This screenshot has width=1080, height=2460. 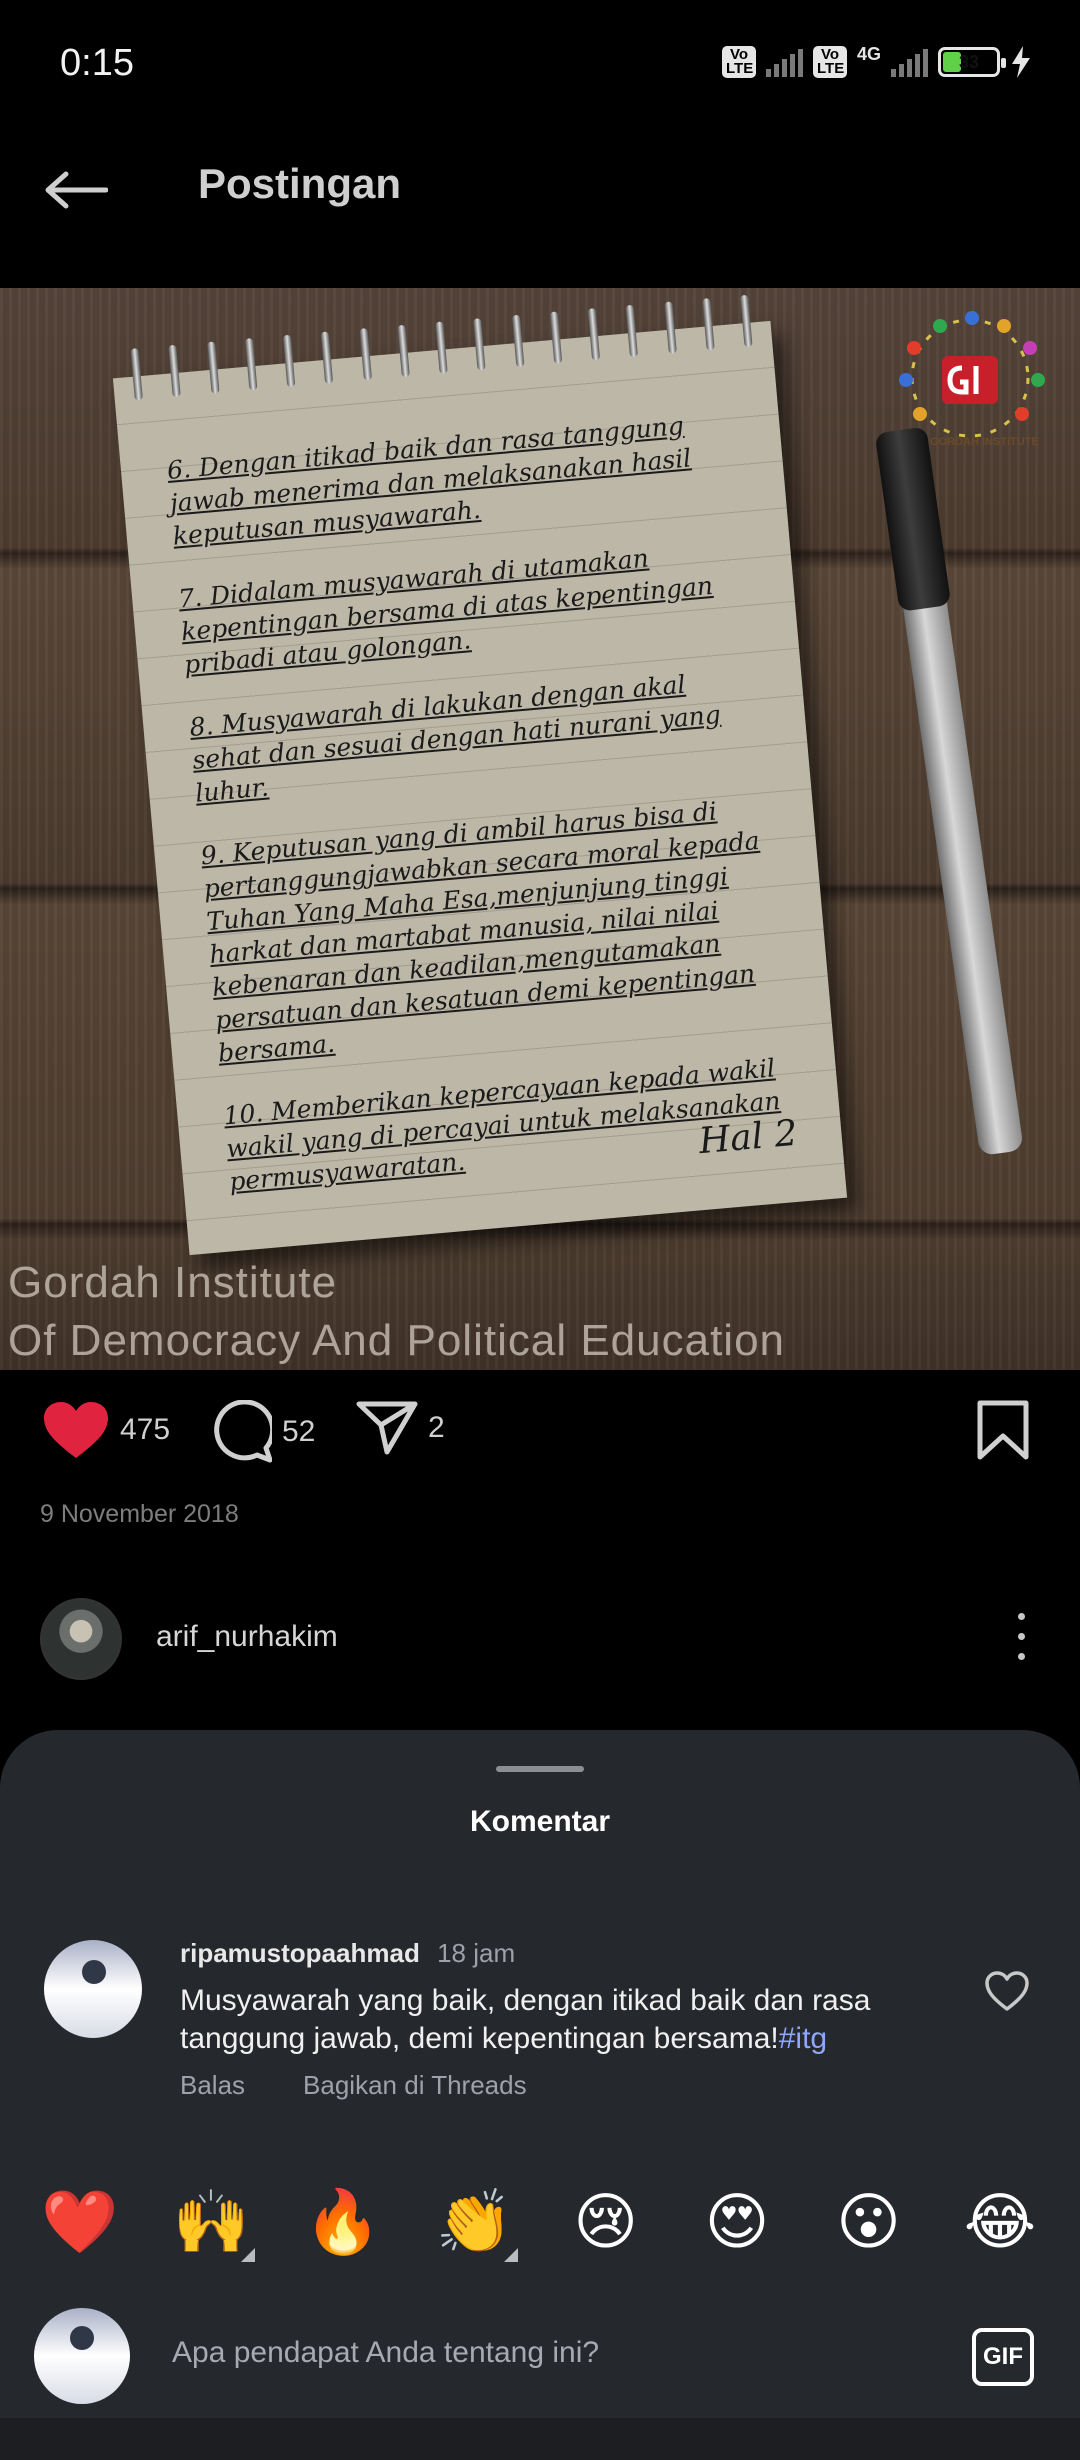 I want to click on emoji-glyph: 😮, so click(x=868, y=2222).